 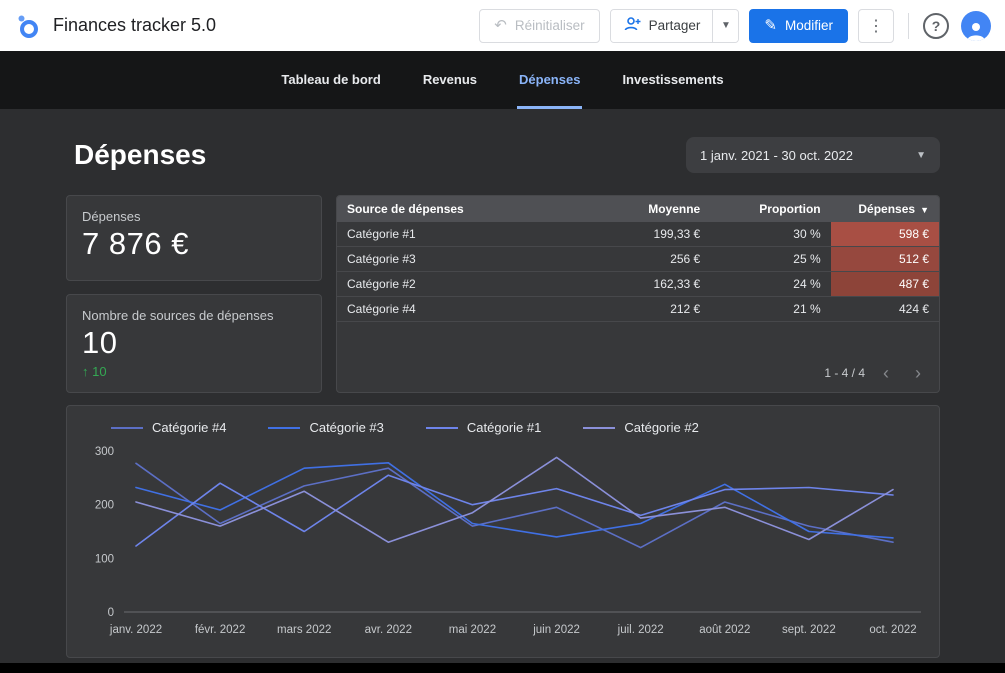 I want to click on scorecard-delta: ↑ 10, so click(x=194, y=371).